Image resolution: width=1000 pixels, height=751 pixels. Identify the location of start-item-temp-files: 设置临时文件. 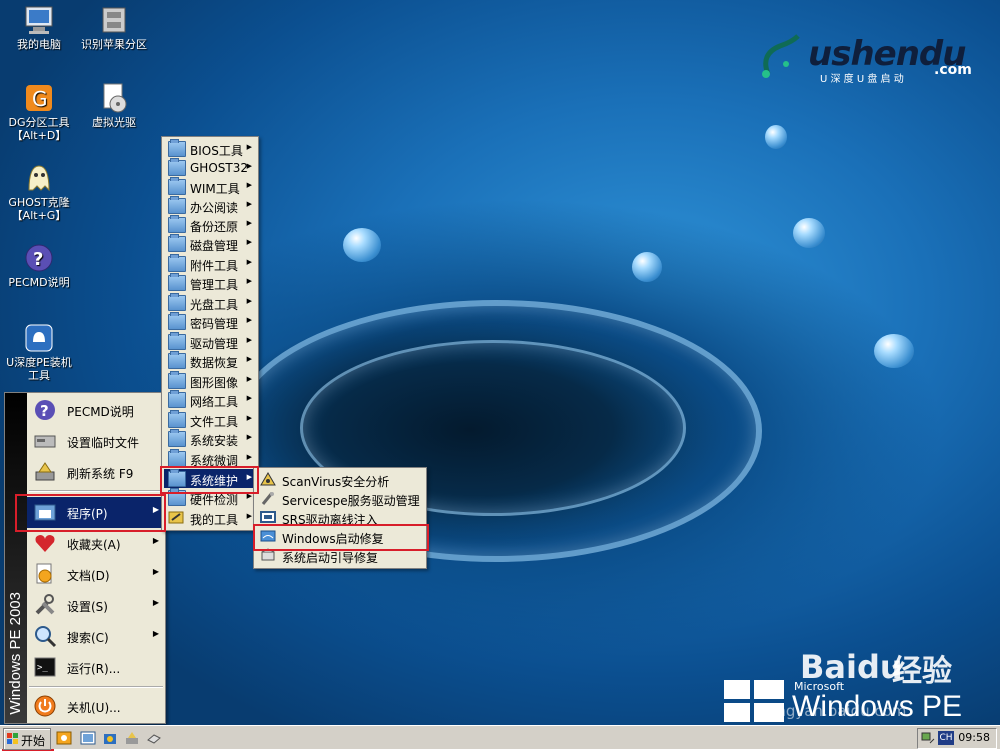
(96, 441).